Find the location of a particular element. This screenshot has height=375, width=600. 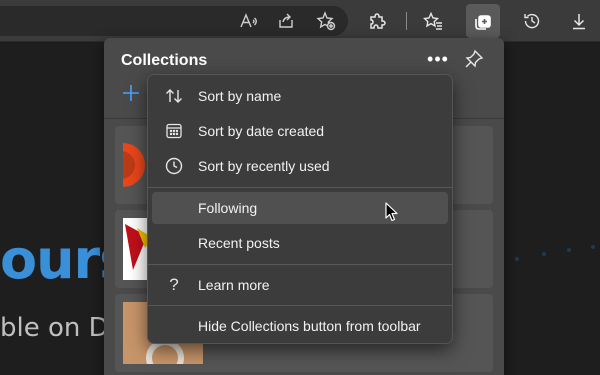

toolbar-separator is located at coordinates (406, 21).